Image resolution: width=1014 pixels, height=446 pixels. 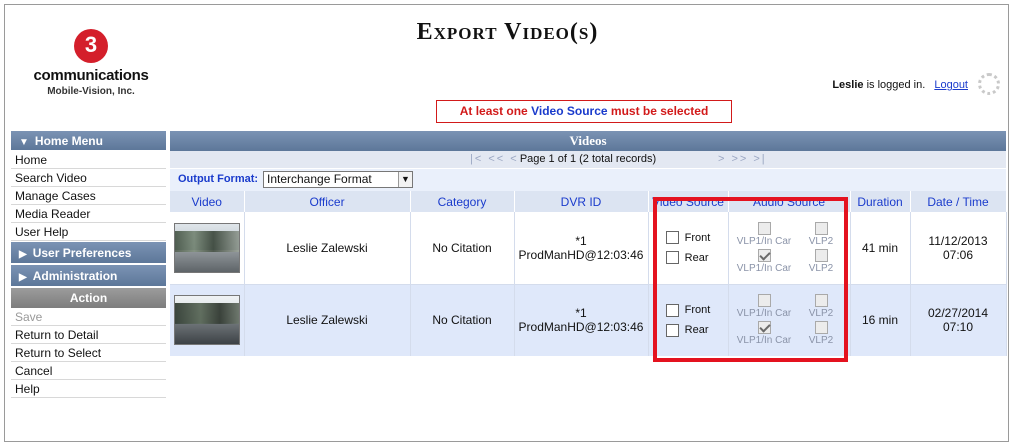 What do you see at coordinates (88, 232) in the screenshot?
I see `sidebar-item-user-help: User Help` at bounding box center [88, 232].